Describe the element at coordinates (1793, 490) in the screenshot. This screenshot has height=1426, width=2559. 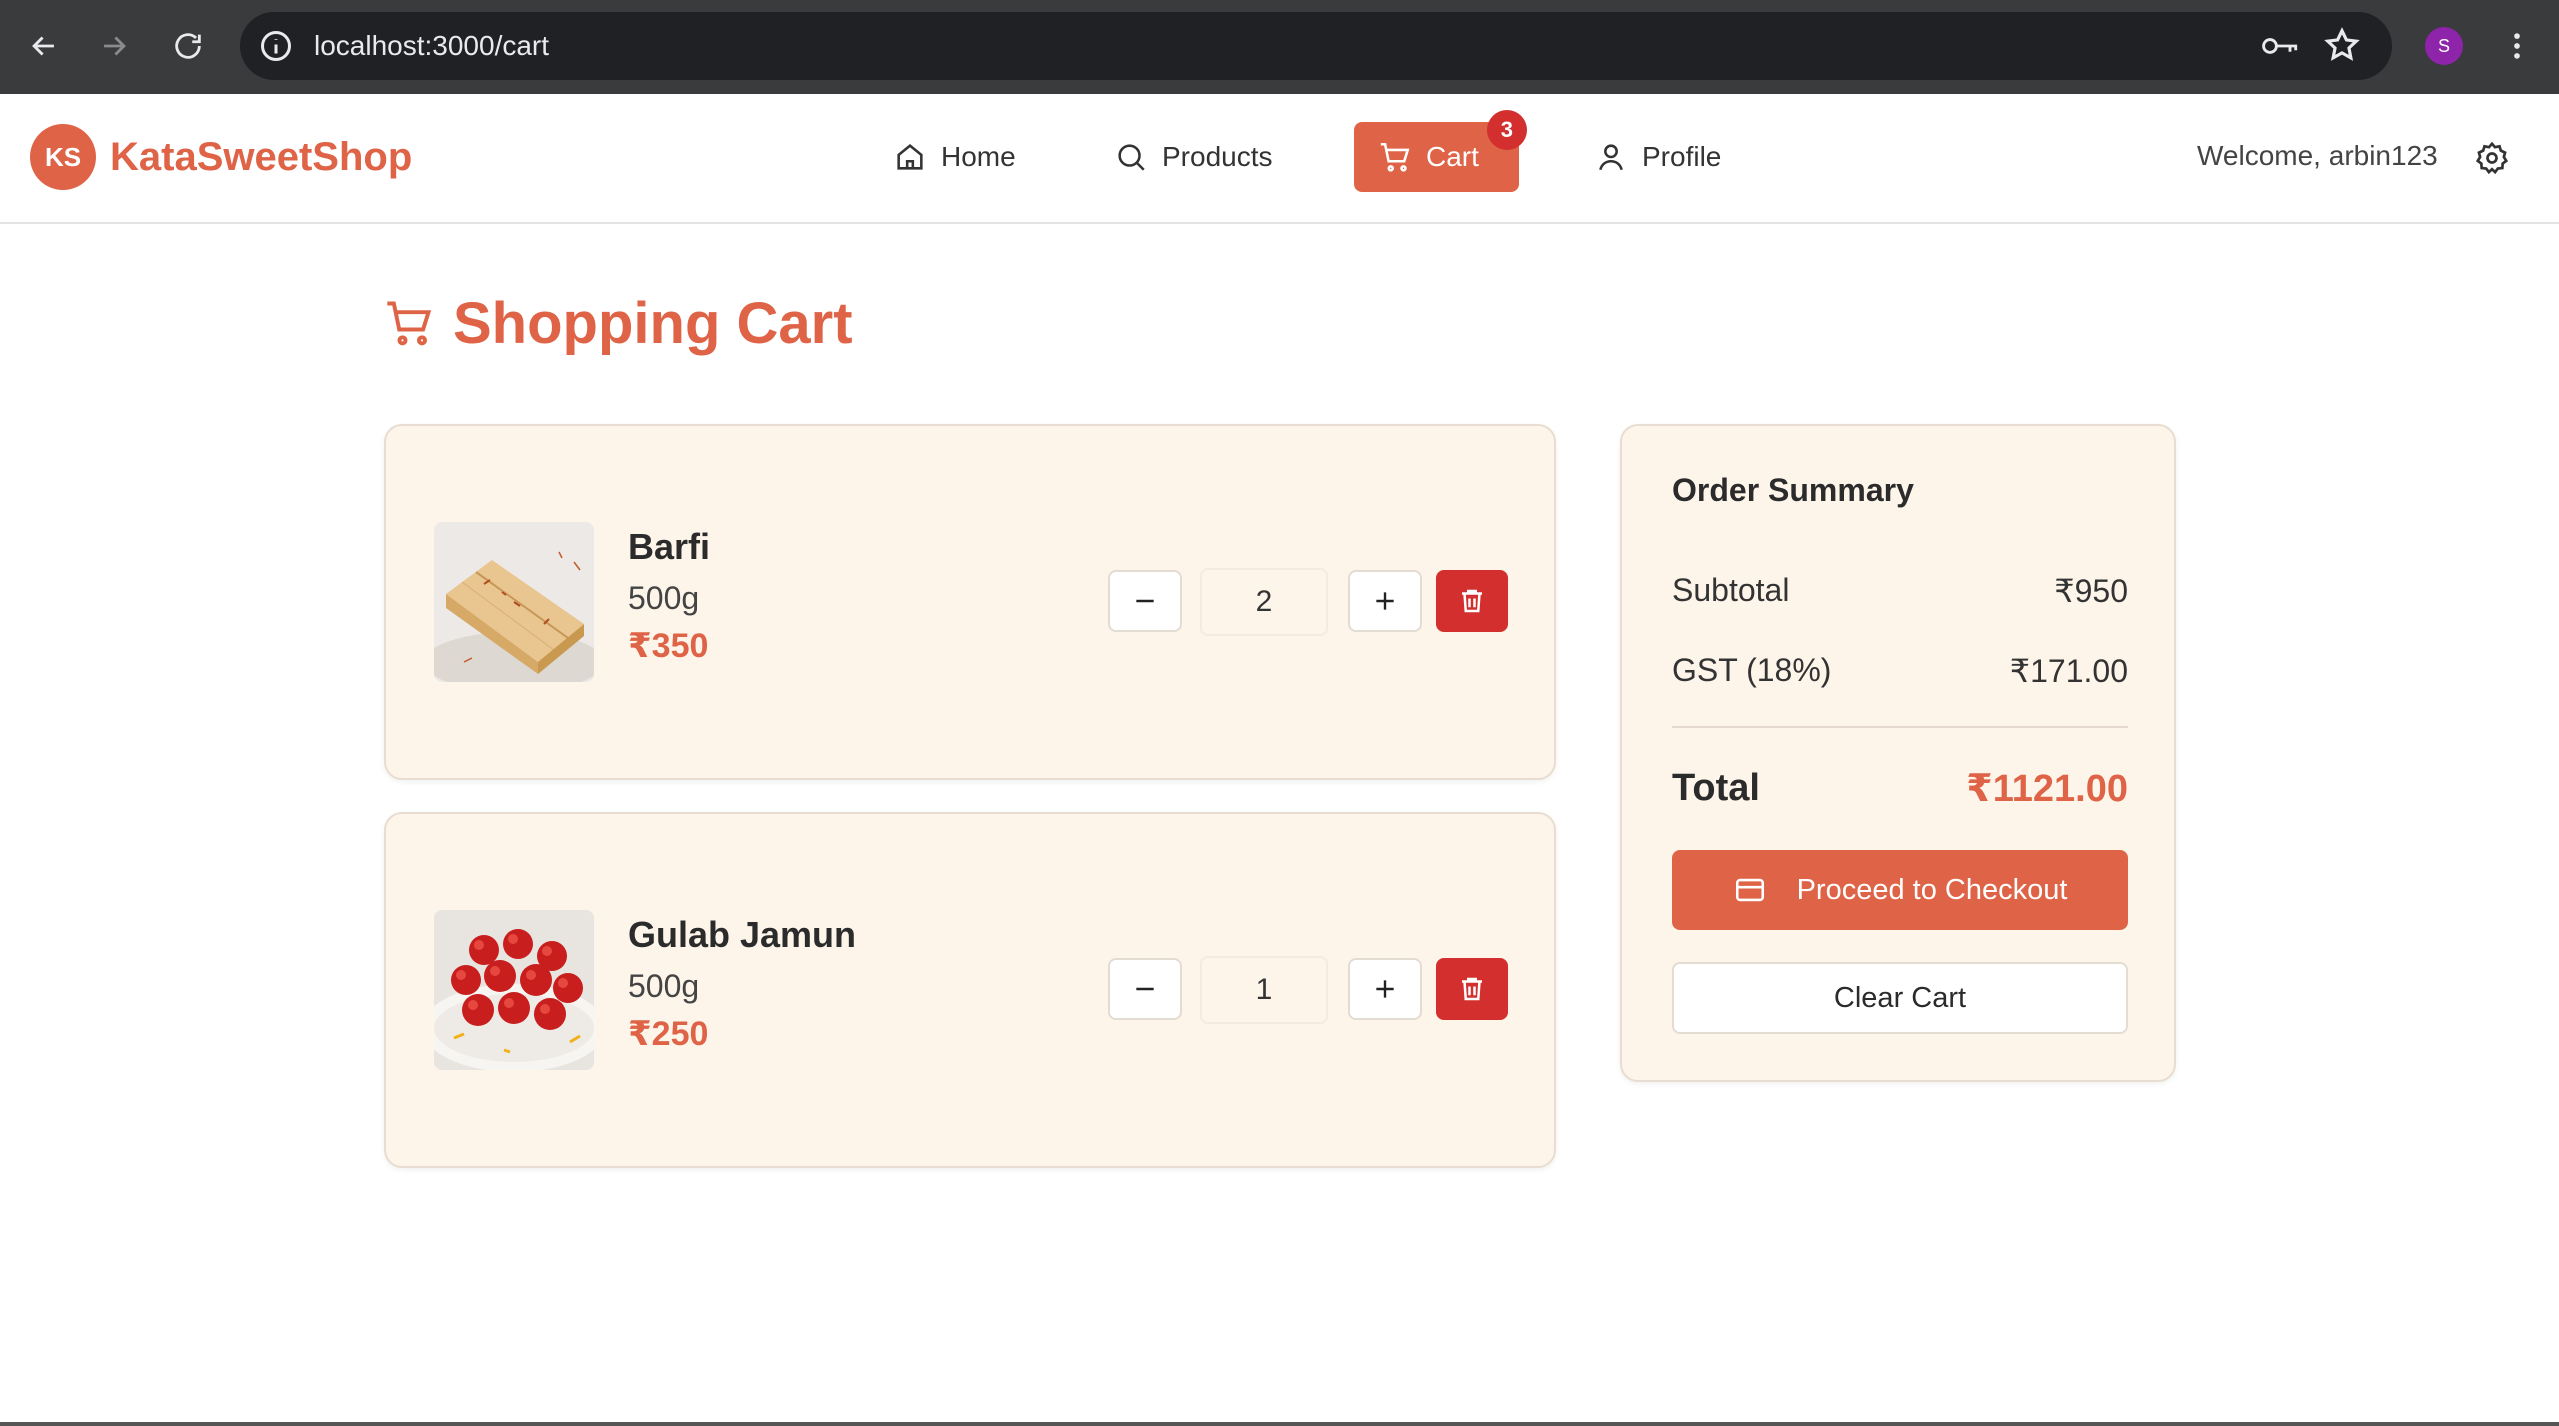
I see `order-summary-title: Order Summary` at that location.